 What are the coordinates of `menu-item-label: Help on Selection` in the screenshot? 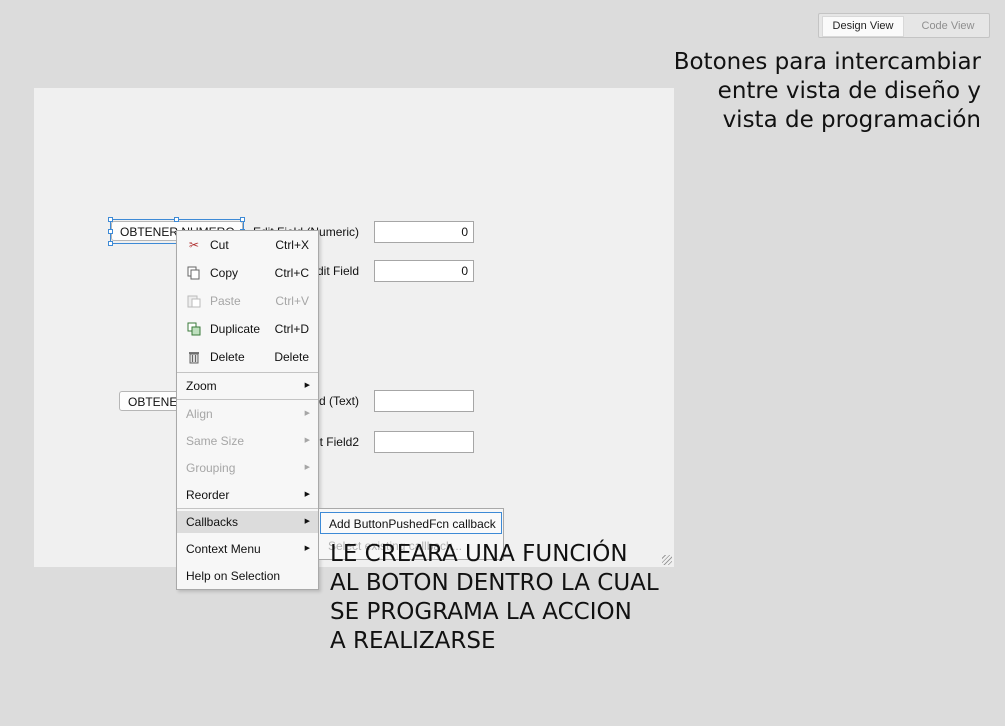 It's located at (233, 576).